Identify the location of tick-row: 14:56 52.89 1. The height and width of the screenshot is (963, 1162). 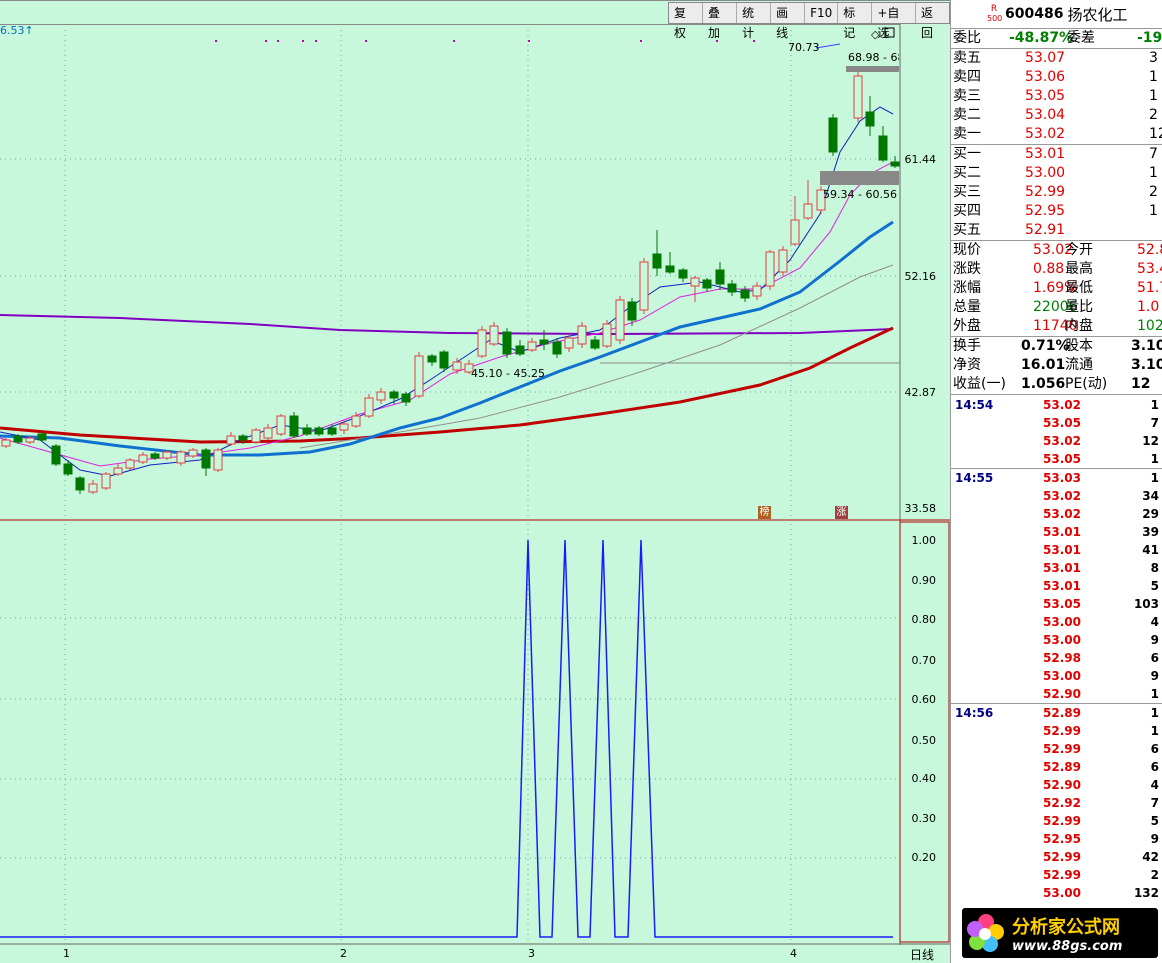
(1056, 713).